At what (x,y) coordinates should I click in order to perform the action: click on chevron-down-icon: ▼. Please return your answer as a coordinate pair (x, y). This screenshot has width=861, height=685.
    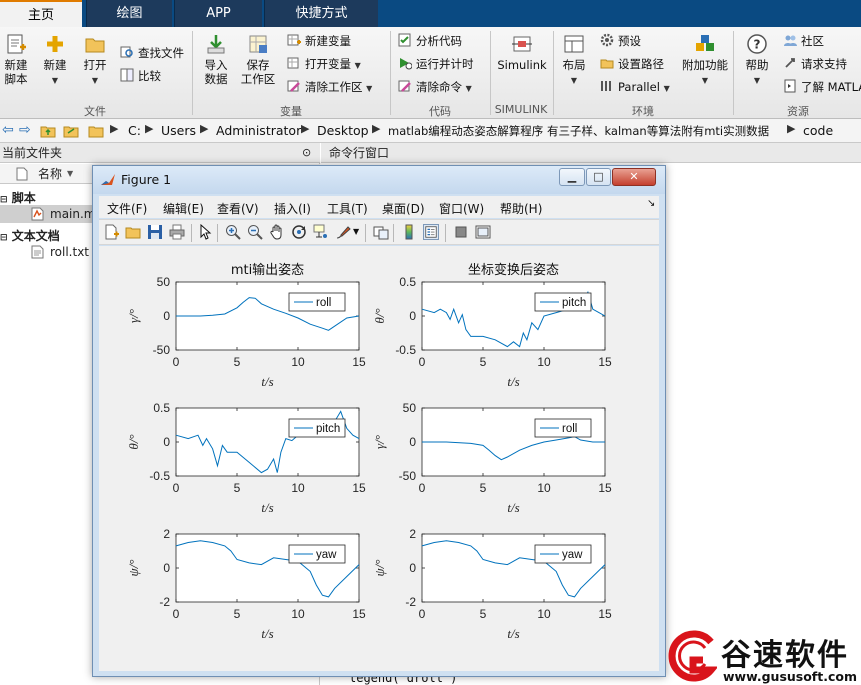
    Looking at the image, I should click on (356, 231).